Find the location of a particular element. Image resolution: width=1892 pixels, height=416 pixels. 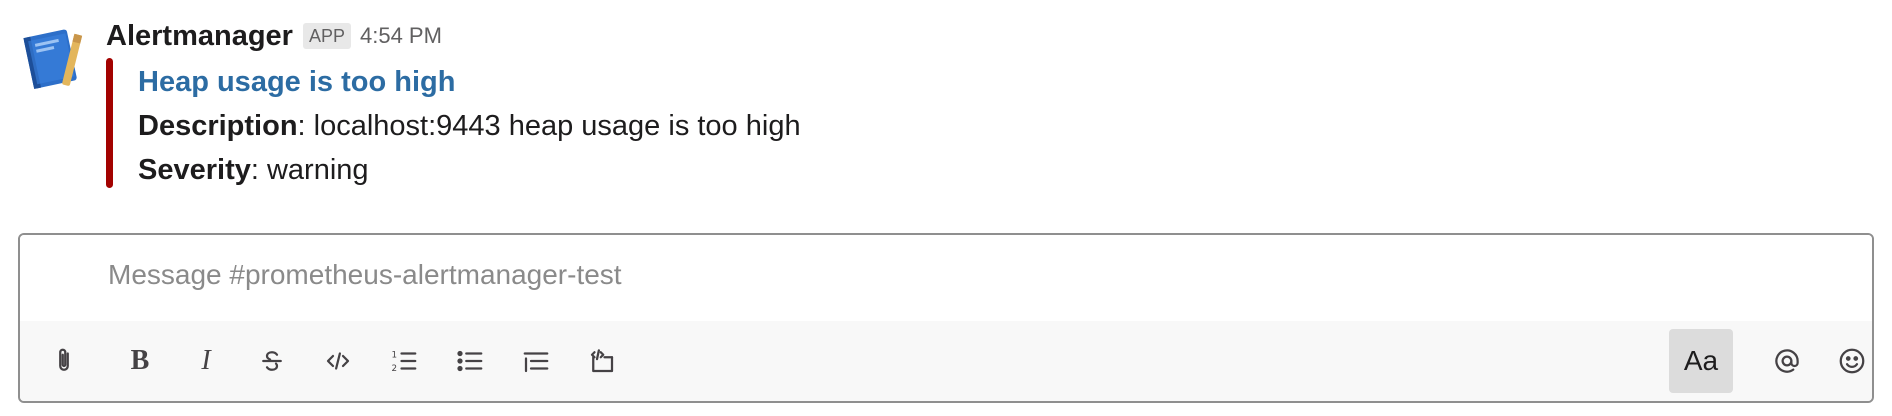

code-button is located at coordinates (338, 361).